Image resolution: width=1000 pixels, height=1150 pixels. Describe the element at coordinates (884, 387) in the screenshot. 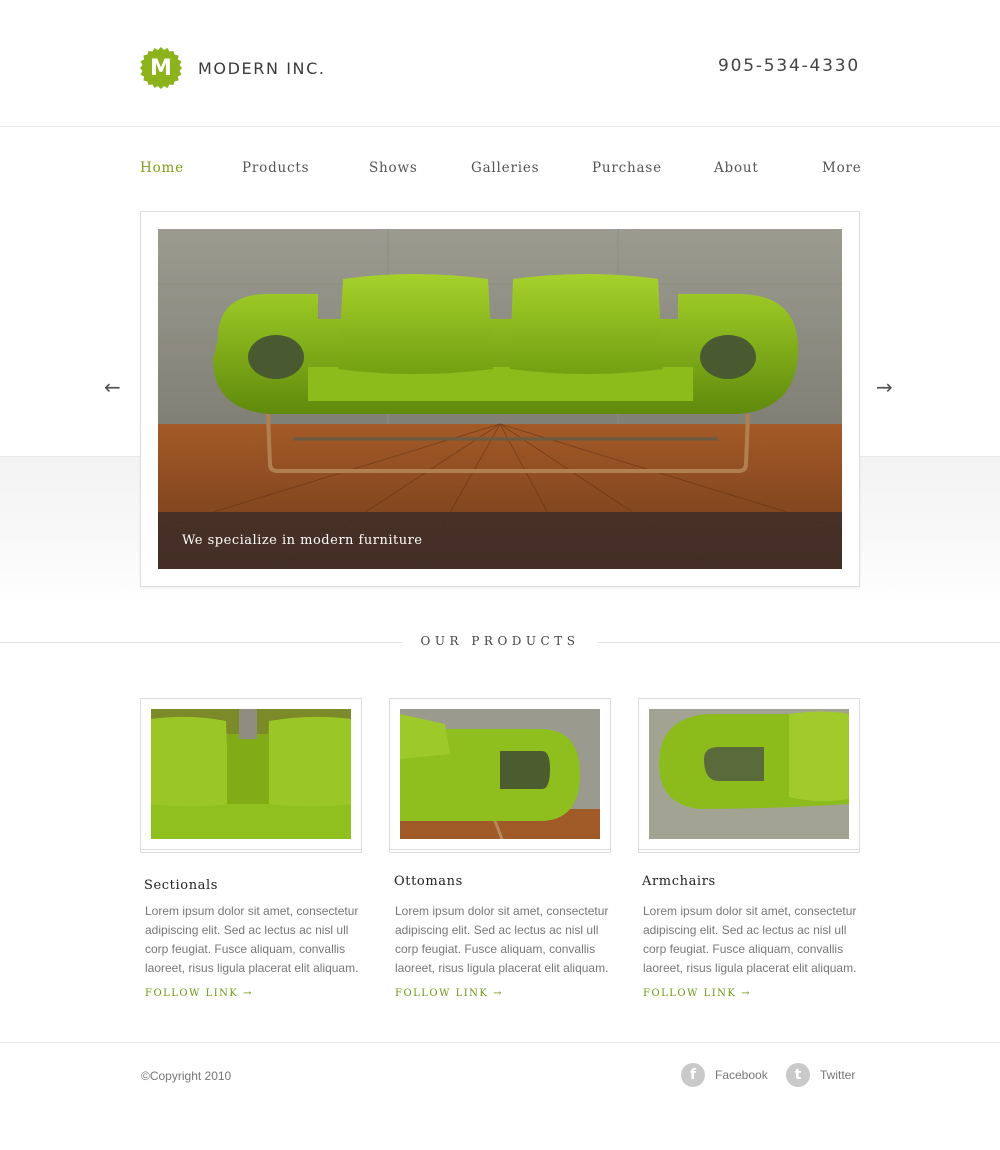

I see `slider-next-arrow-icon: →` at that location.